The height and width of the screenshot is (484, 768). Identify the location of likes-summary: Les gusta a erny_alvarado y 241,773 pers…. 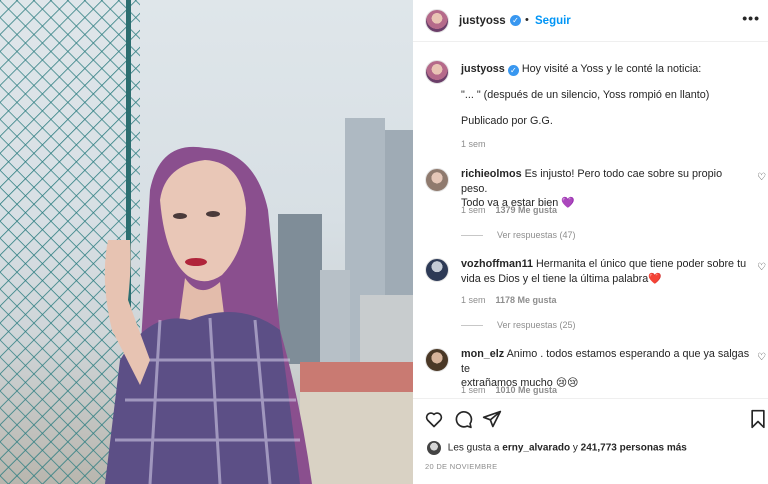
(557, 448).